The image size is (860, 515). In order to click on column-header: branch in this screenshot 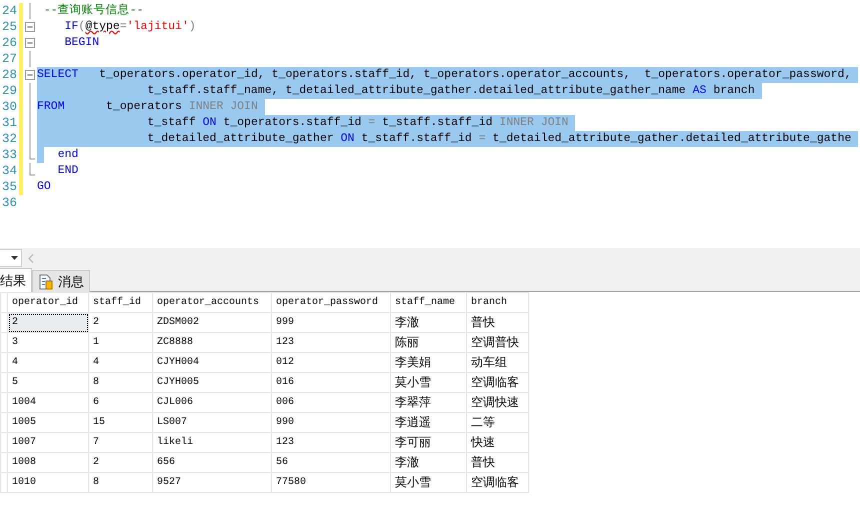, I will do `click(497, 302)`.